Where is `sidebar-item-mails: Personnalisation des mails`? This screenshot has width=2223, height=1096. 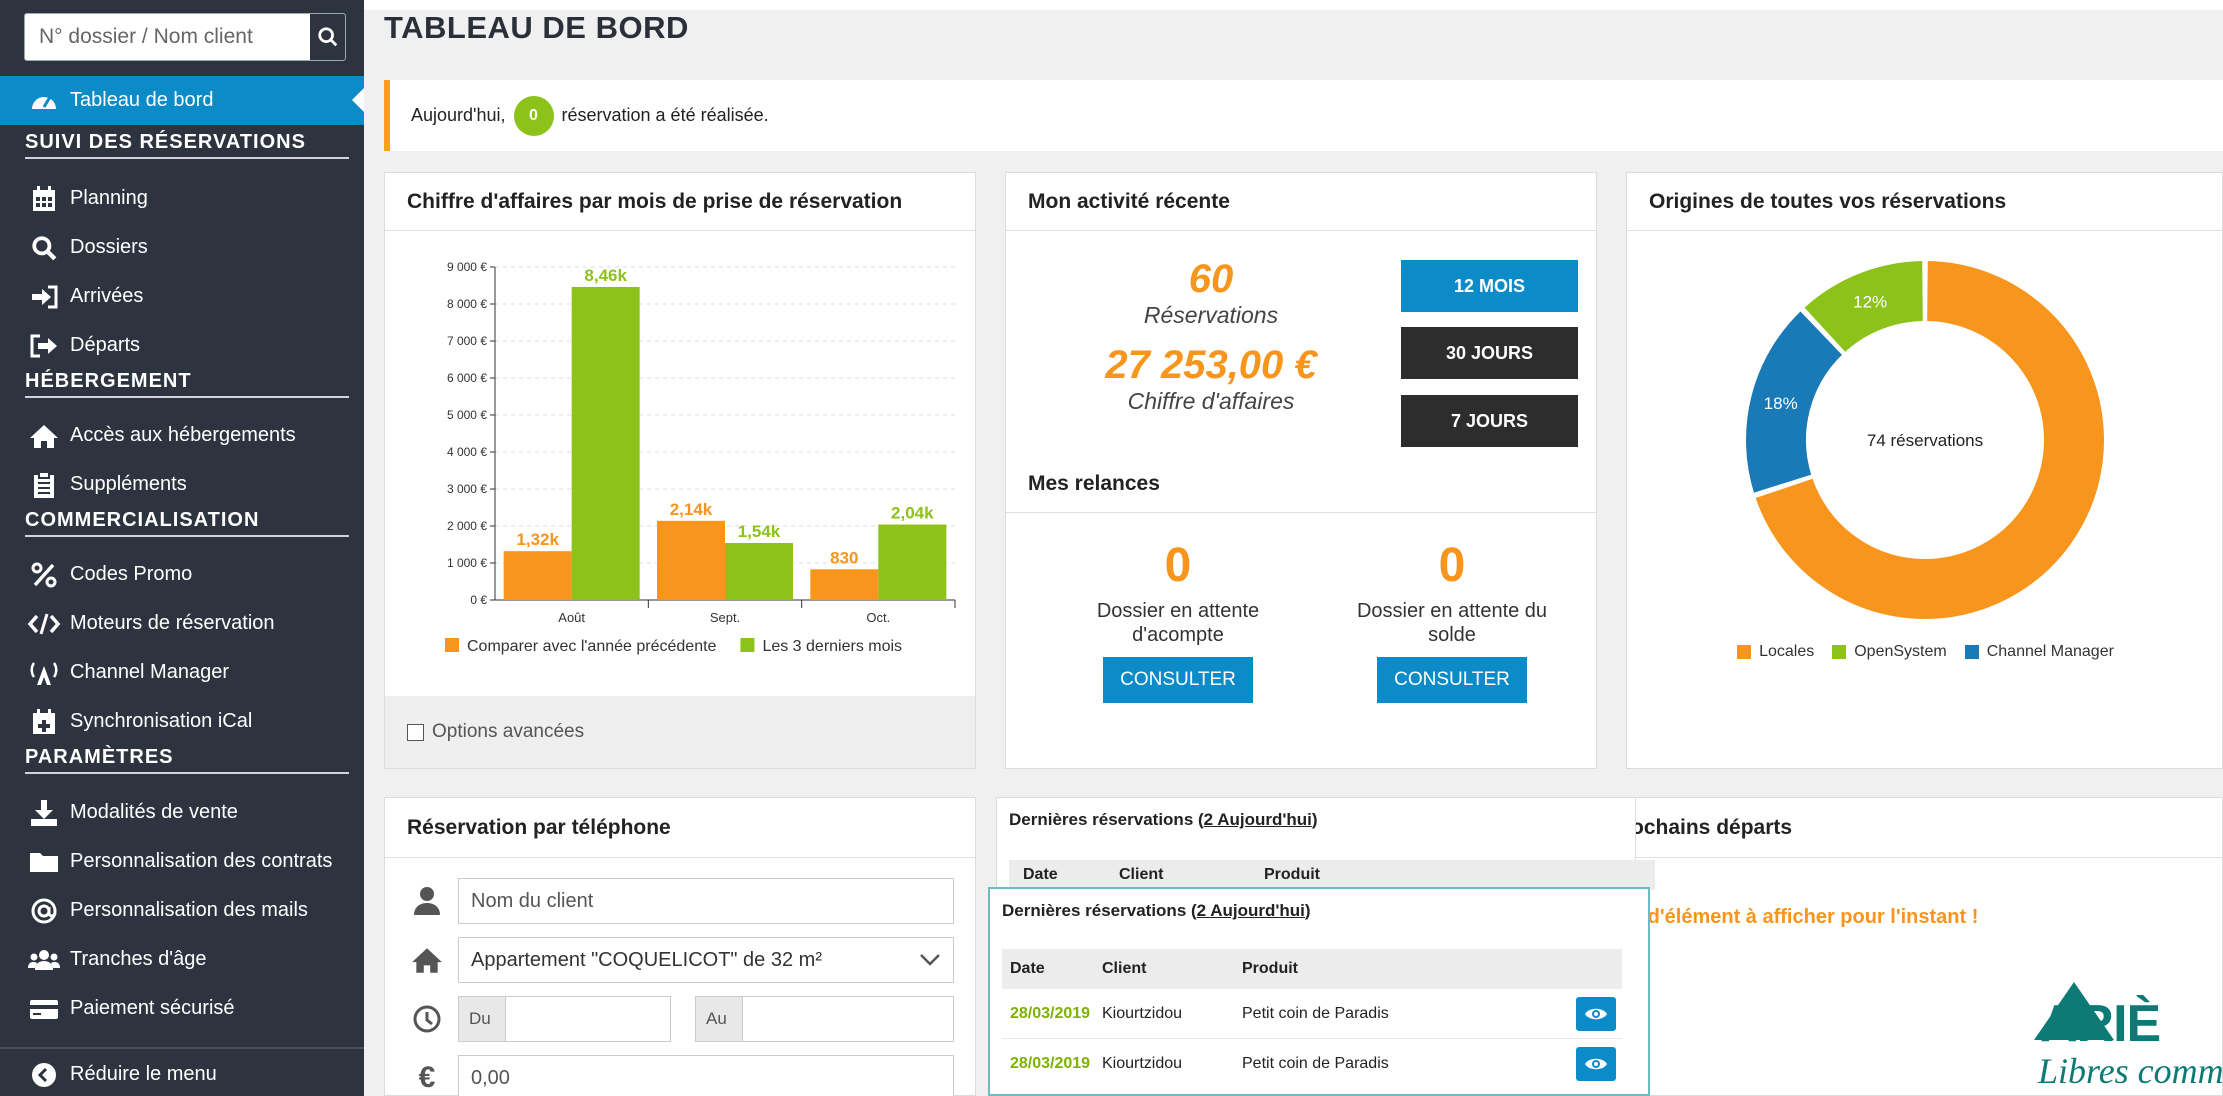
sidebar-item-mails: Personnalisation des mails is located at coordinates (182, 910).